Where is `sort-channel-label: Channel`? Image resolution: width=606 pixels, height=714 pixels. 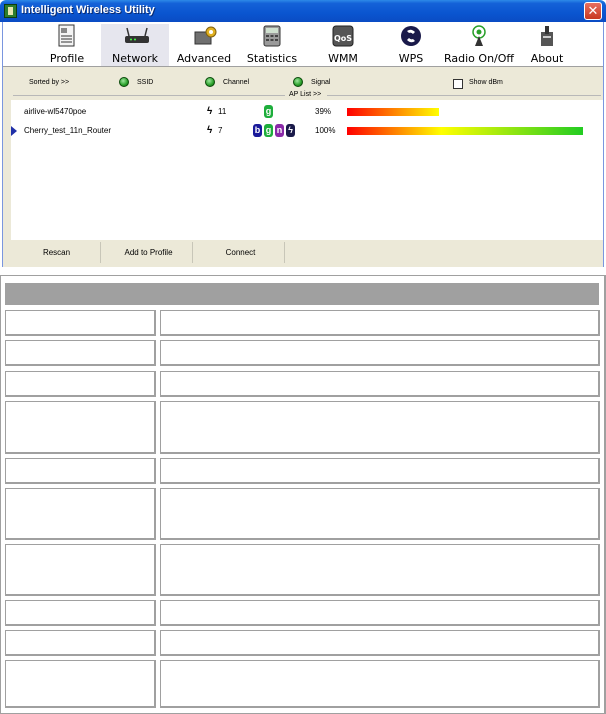 sort-channel-label: Channel is located at coordinates (236, 82).